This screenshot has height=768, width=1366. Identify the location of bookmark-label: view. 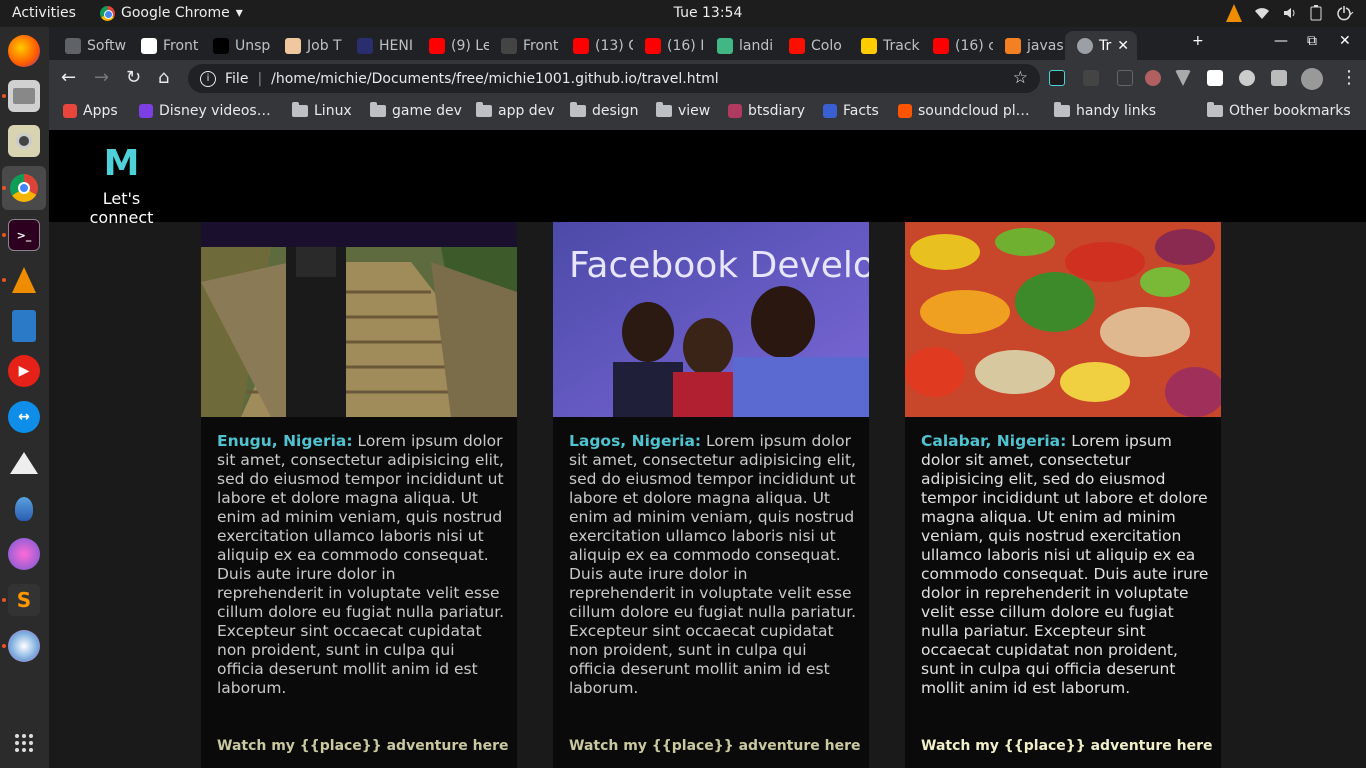
(694, 111).